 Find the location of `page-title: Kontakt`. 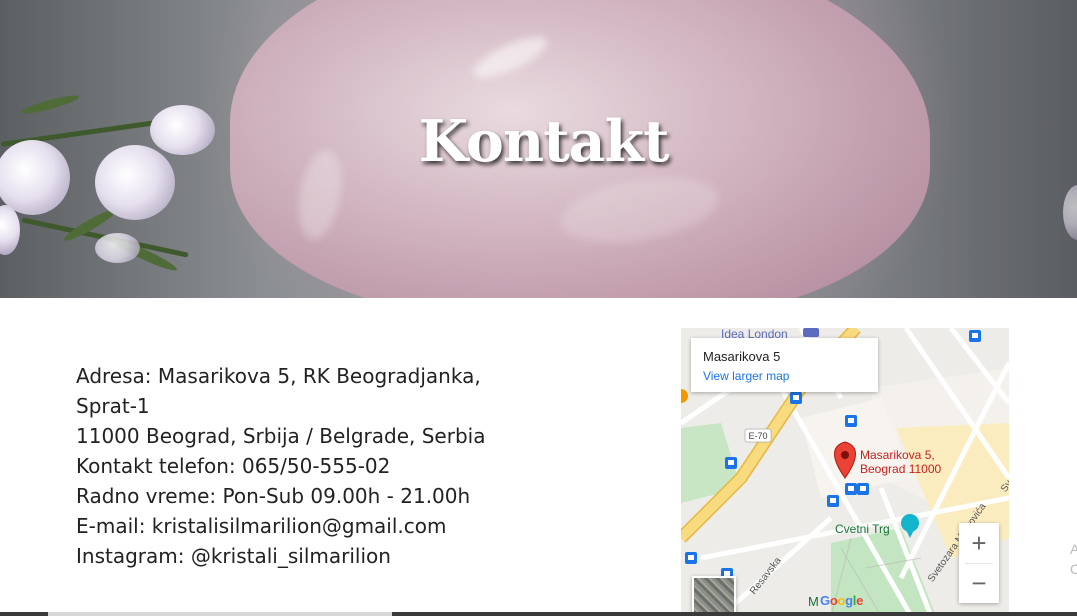

page-title: Kontakt is located at coordinates (544, 141).